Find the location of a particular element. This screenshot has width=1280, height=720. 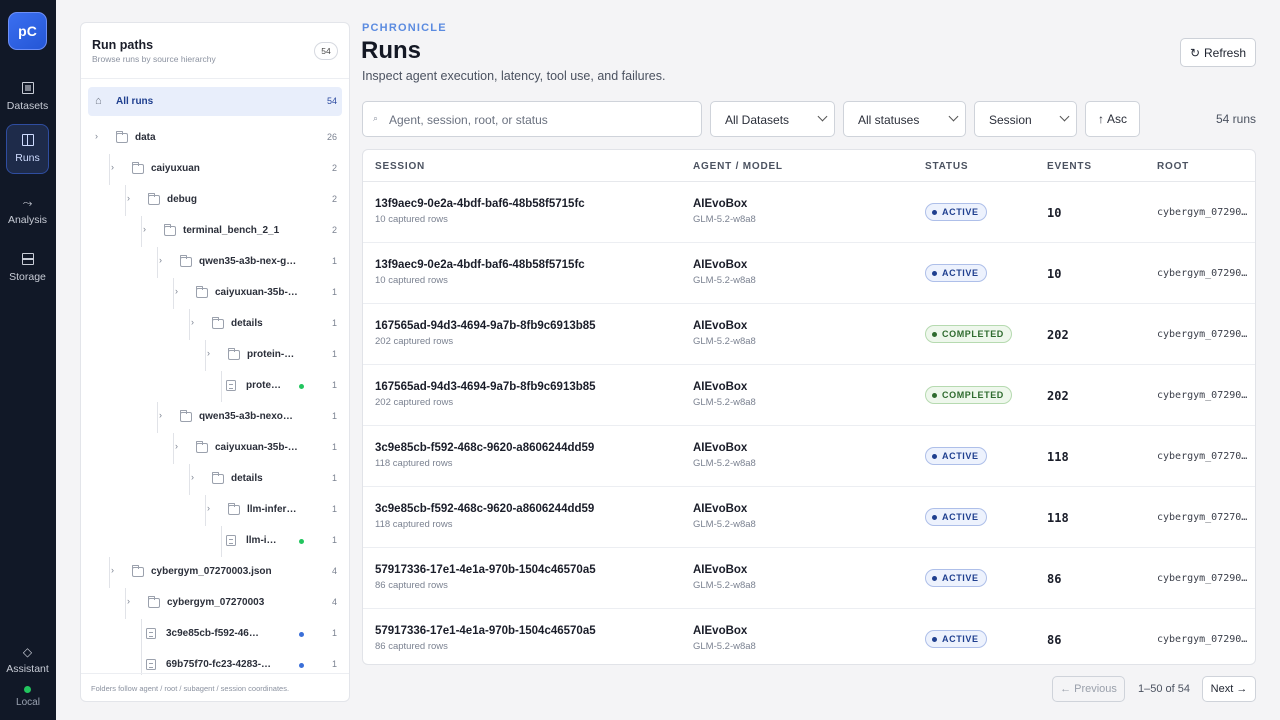

refresh-button: ↻ Refresh is located at coordinates (1218, 52).